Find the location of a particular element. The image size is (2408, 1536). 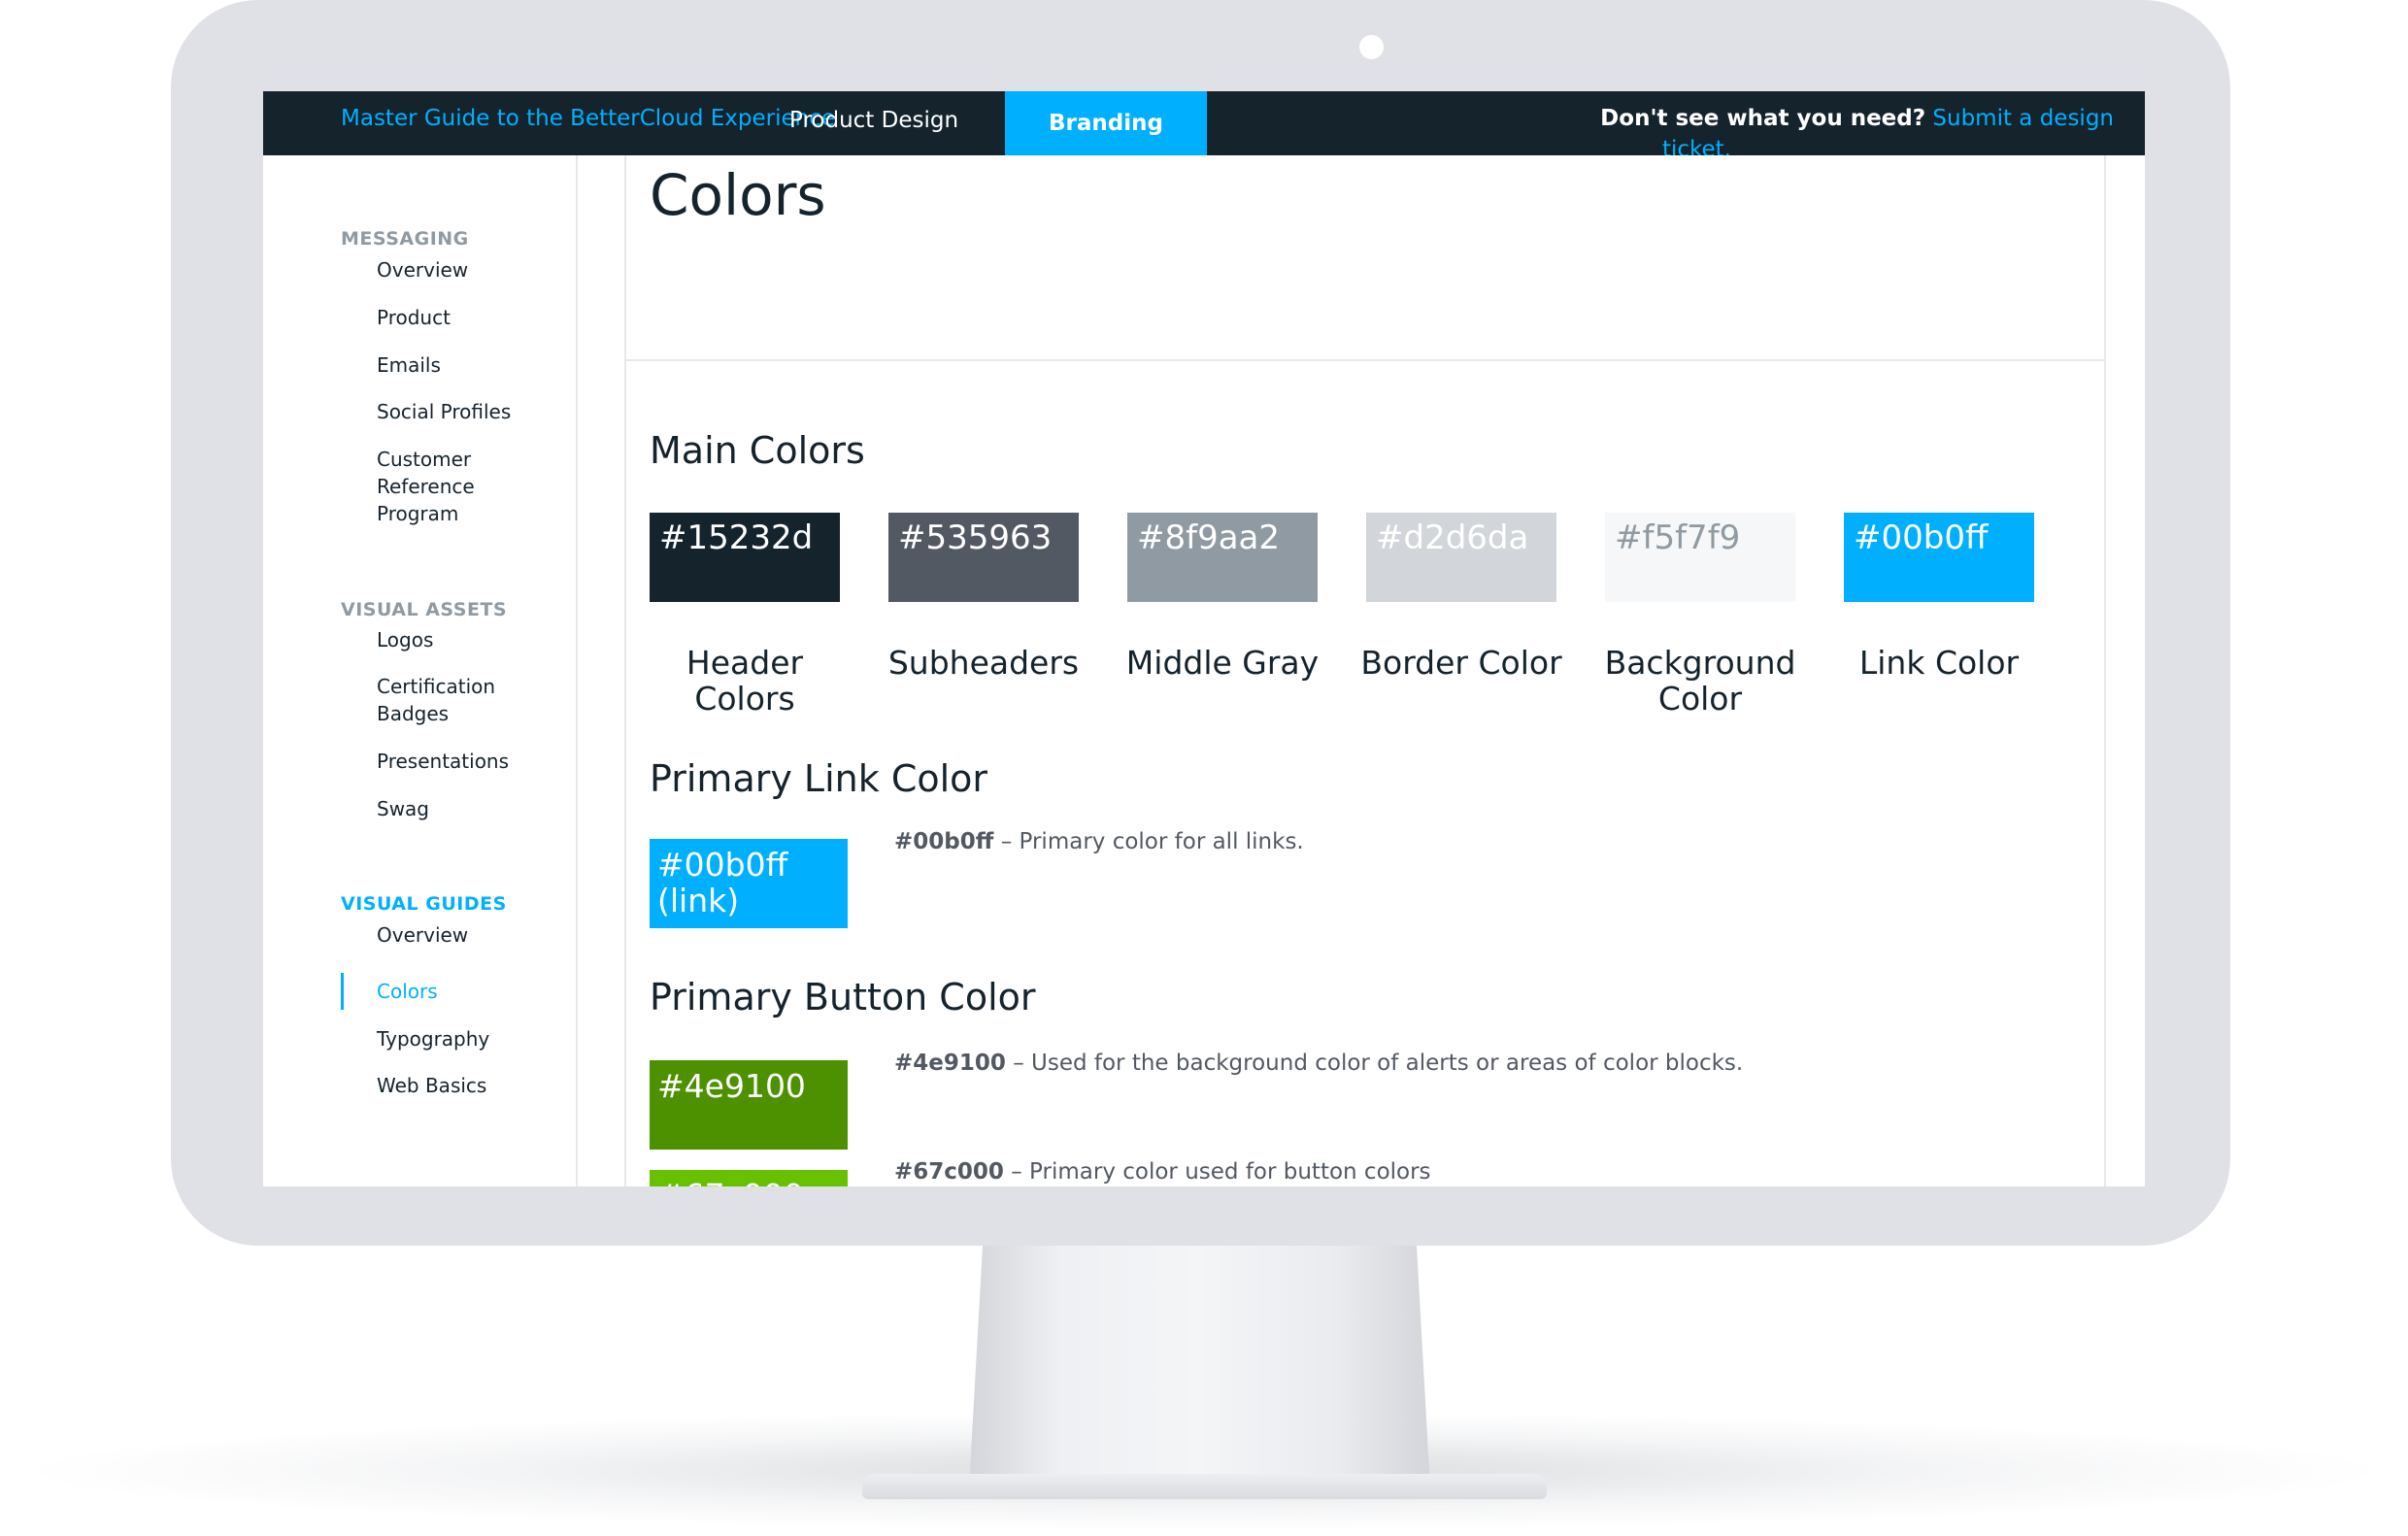

sidebar-item-logos: Logos is located at coordinates (469, 639).